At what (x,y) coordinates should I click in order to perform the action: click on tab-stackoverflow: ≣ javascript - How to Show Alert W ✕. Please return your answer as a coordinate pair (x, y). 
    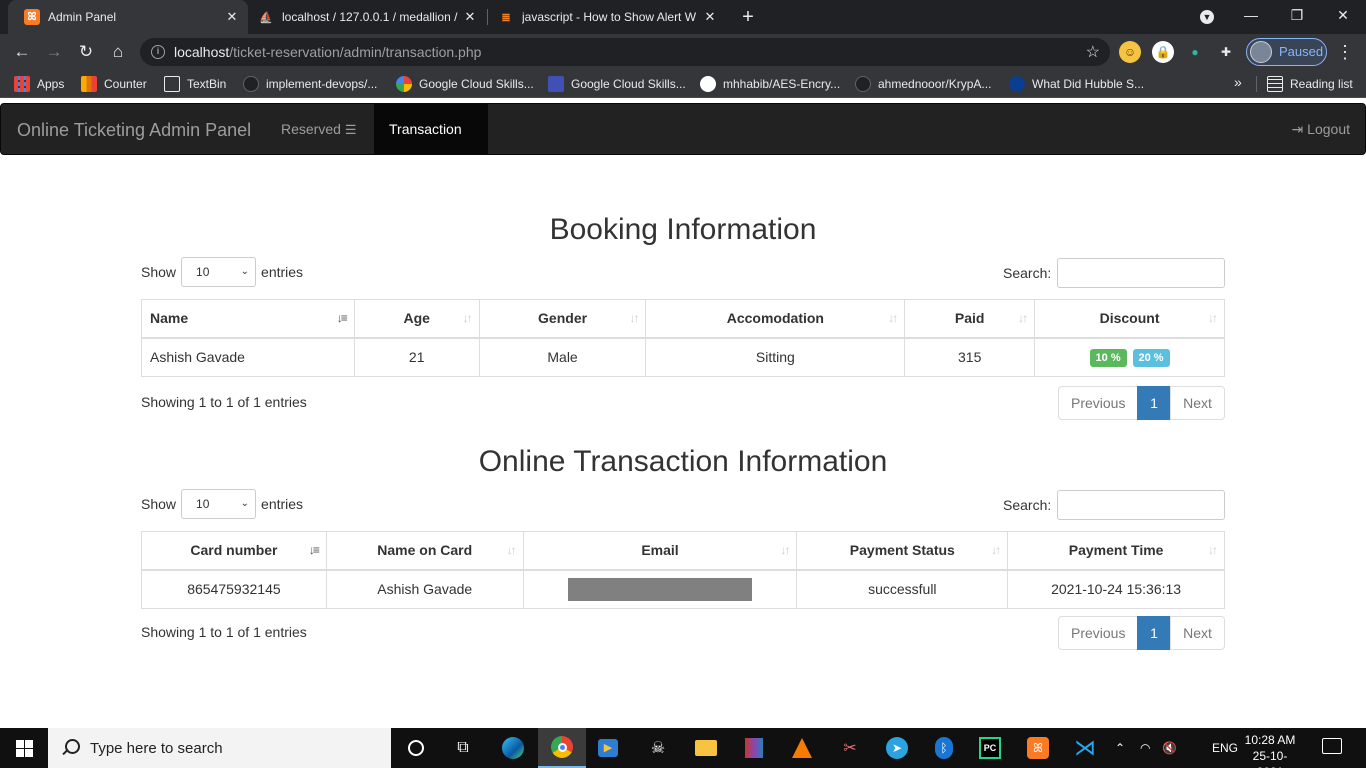
    Looking at the image, I should click on (607, 17).